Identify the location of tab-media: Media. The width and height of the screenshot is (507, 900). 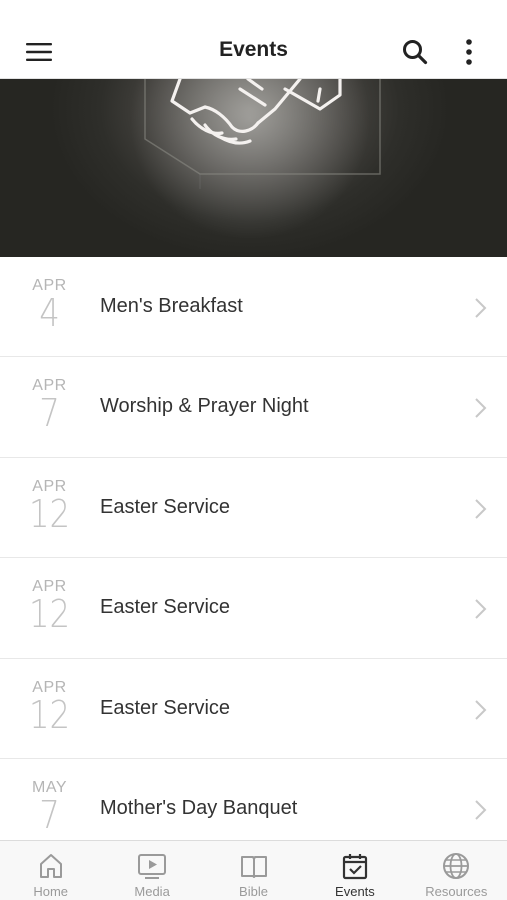
(151, 870).